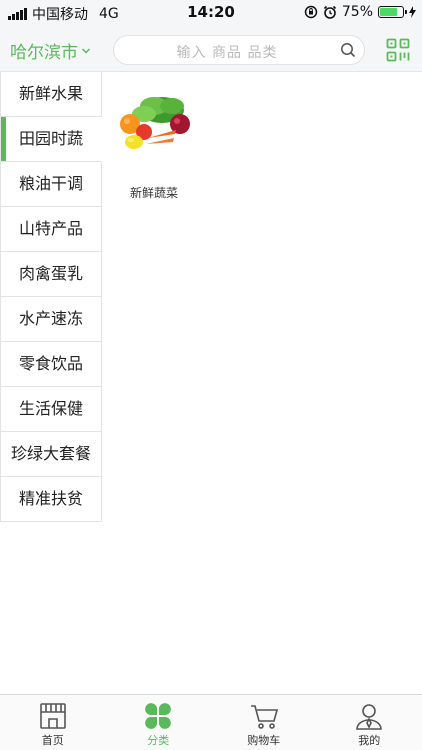 The image size is (422, 750). Describe the element at coordinates (392, 12) in the screenshot. I see `battery-icon` at that location.